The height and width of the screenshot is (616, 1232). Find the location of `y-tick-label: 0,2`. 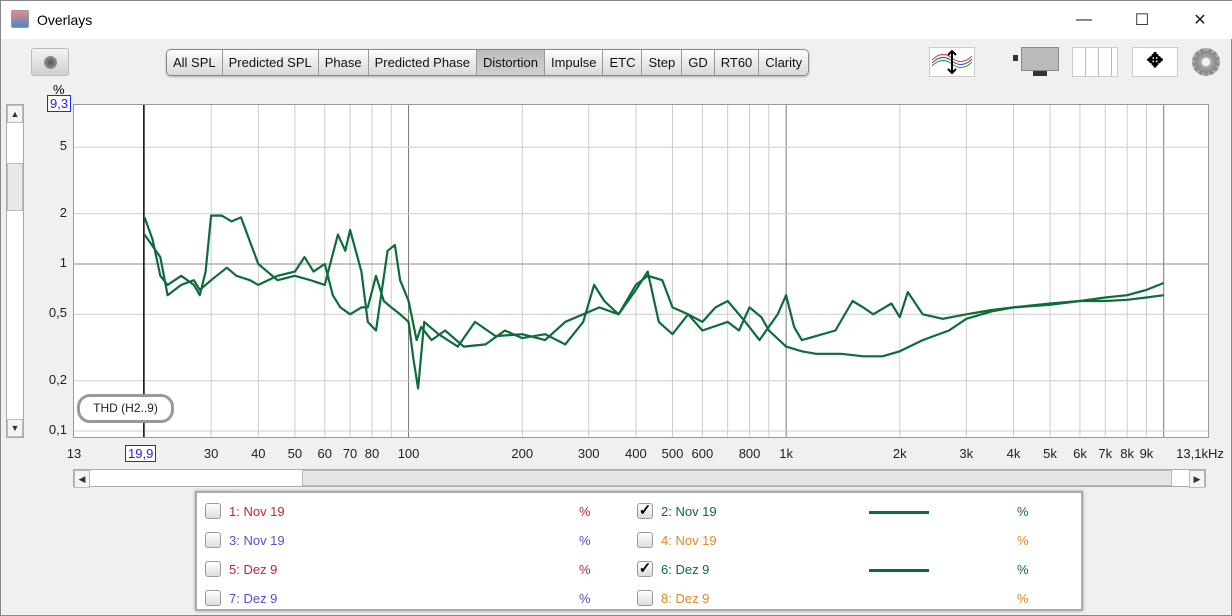

y-tick-label: 0,2 is located at coordinates (57, 379).